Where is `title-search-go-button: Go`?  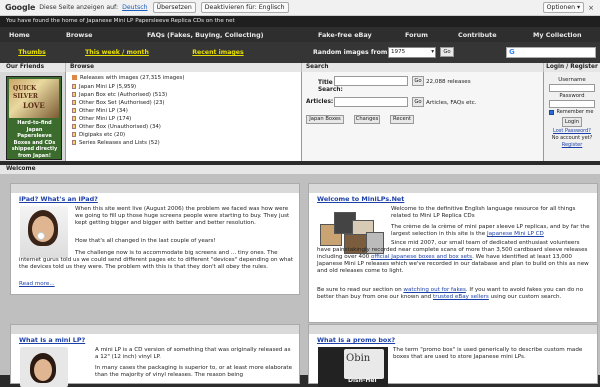
title-search-go-button: Go is located at coordinates (418, 81).